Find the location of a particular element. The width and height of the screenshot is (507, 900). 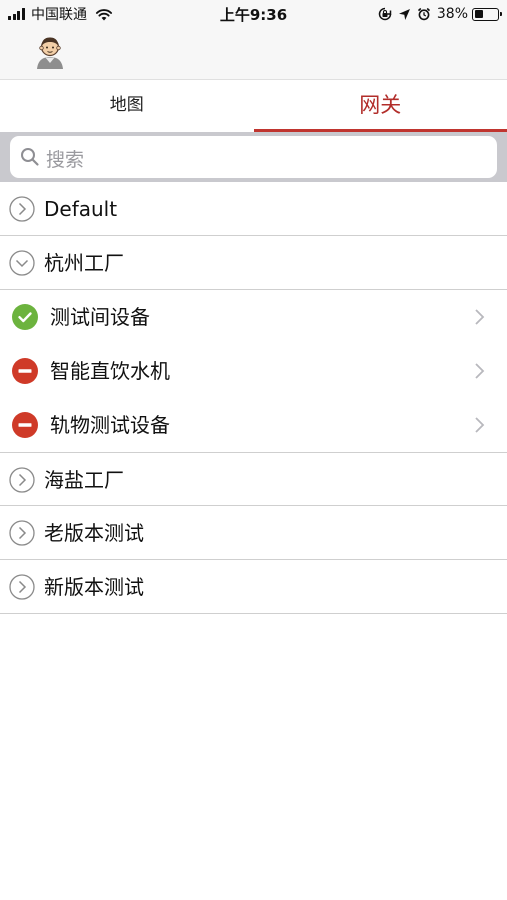

search-placeholder: 搜索 is located at coordinates (65, 160).